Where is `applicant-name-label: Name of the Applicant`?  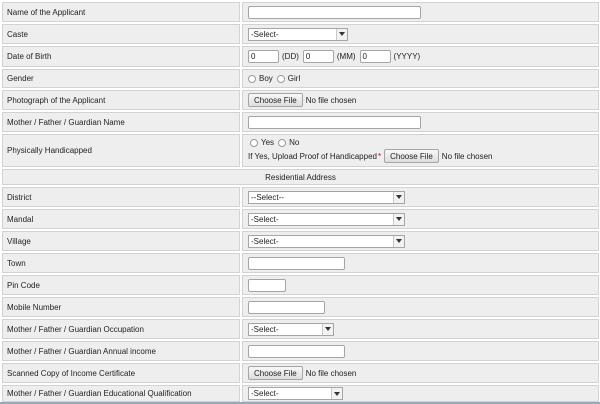
applicant-name-label: Name of the Applicant is located at coordinates (121, 12).